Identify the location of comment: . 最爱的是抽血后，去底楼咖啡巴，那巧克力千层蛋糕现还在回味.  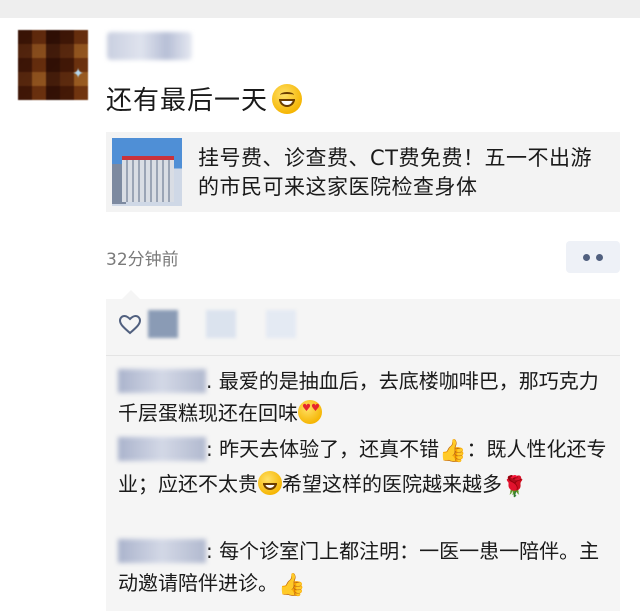
(365, 397).